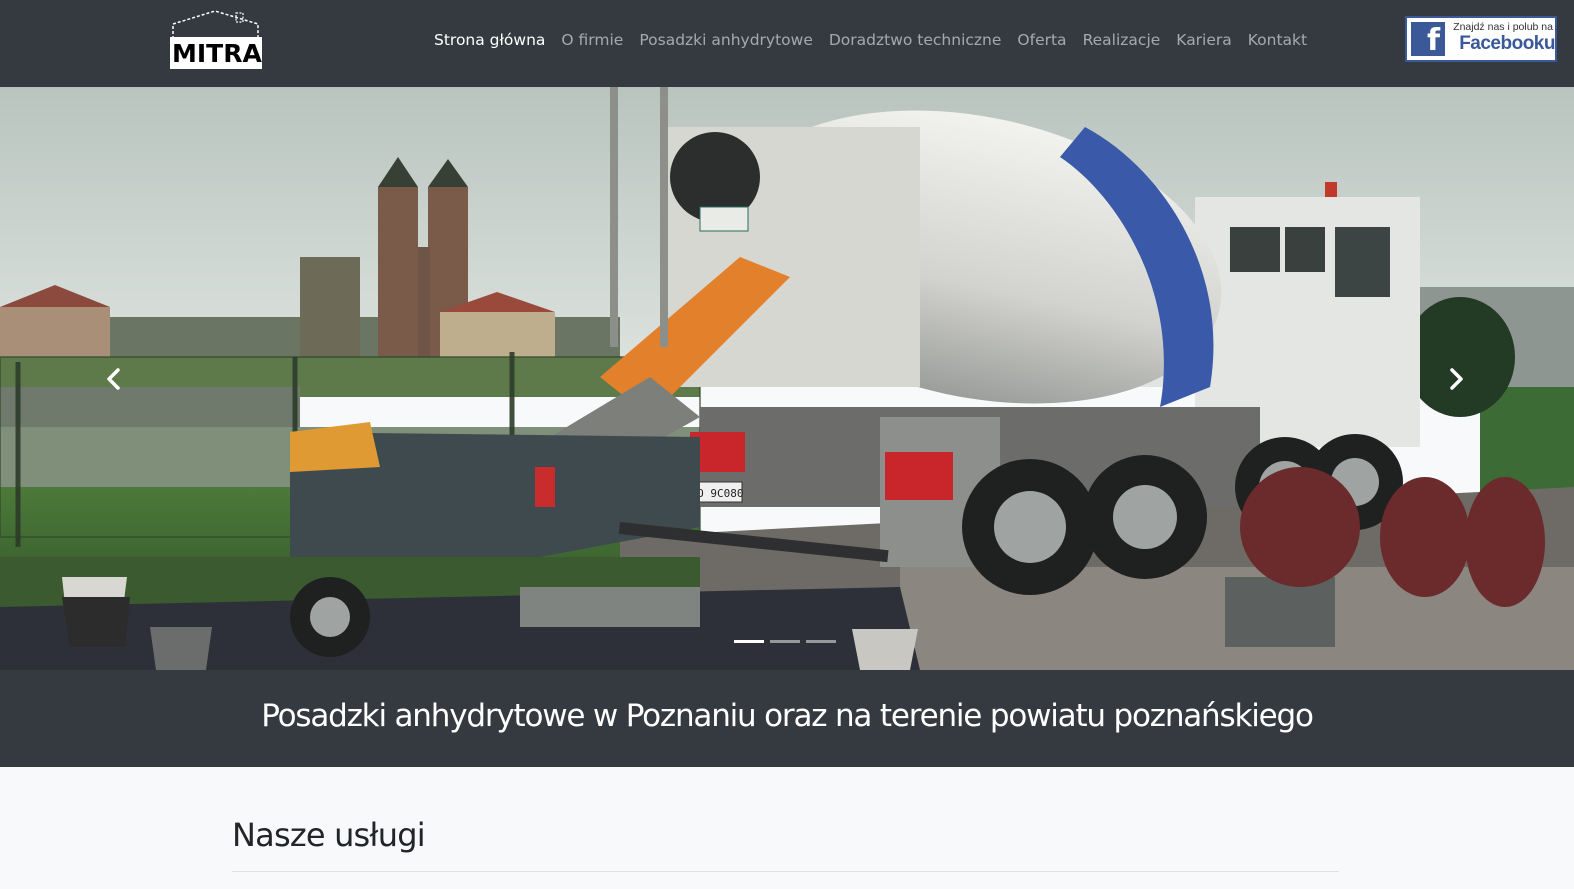  I want to click on carousel-indicators, so click(788, 643).